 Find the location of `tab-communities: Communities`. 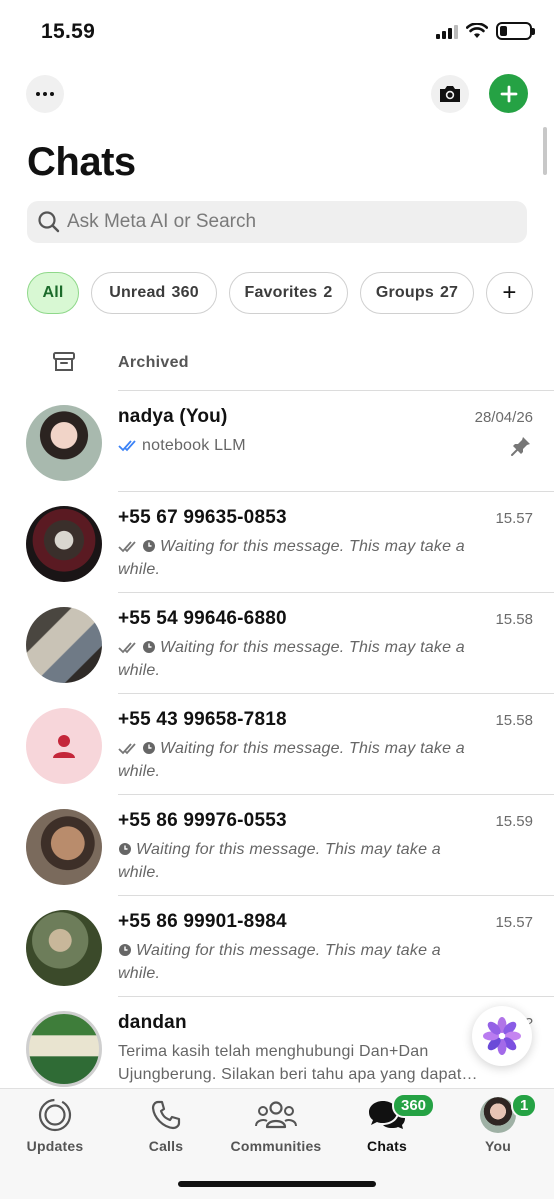

tab-communities: Communities is located at coordinates (276, 1129).